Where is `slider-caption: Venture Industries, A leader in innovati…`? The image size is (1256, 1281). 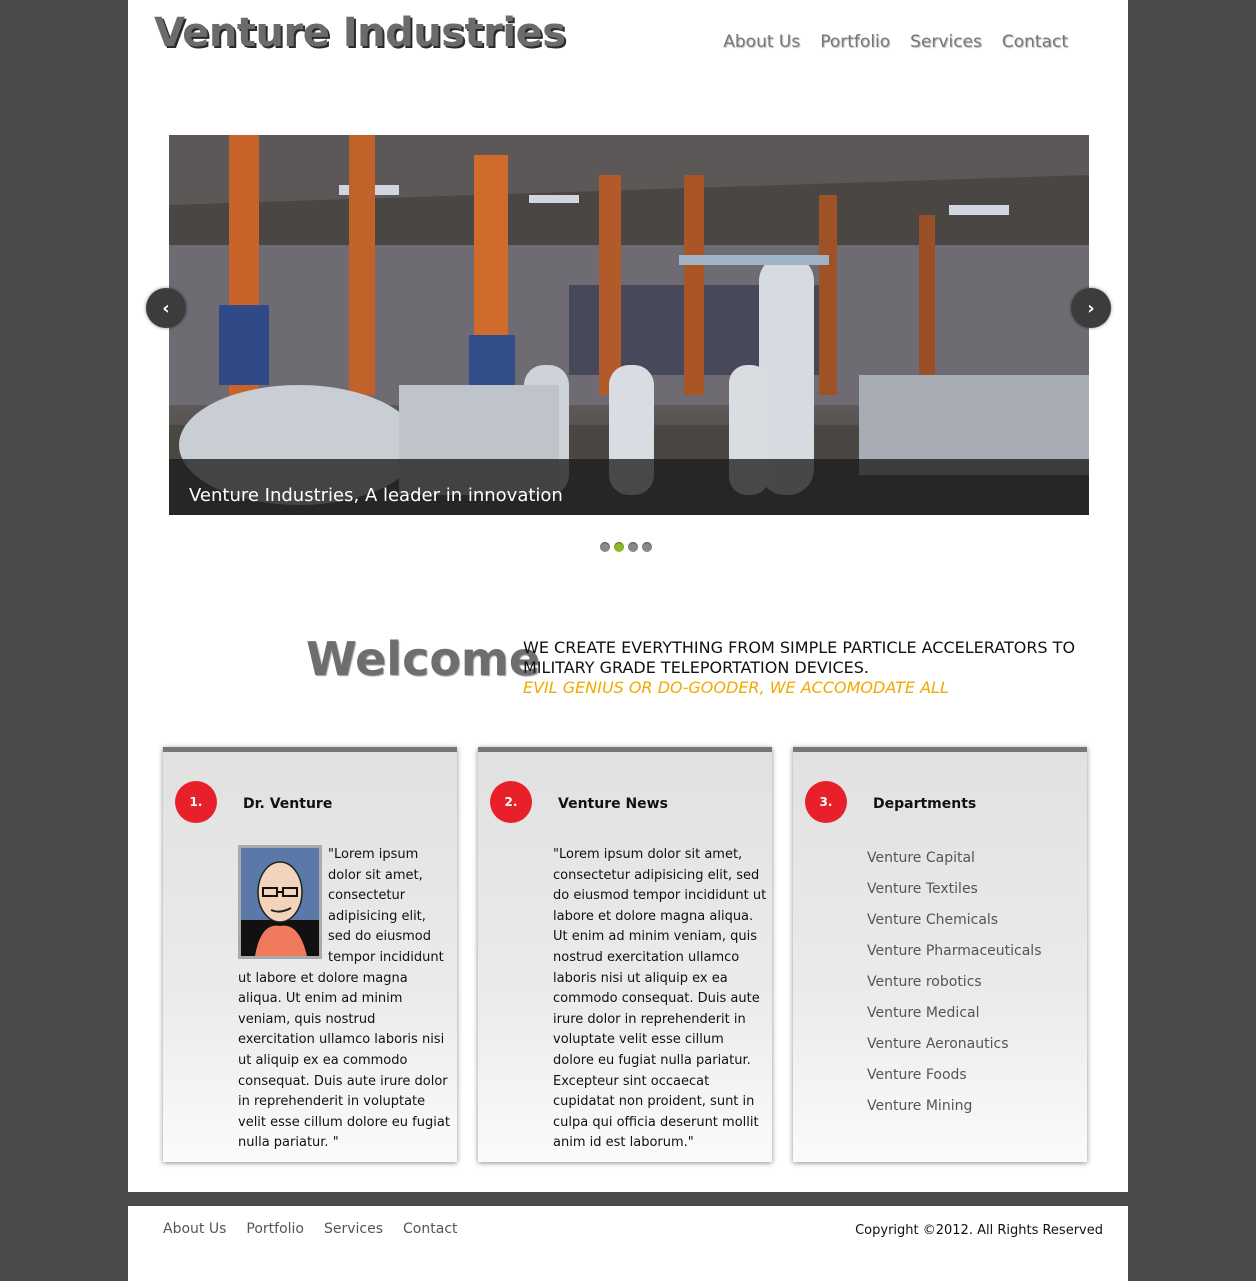 slider-caption: Venture Industries, A leader in innovati… is located at coordinates (629, 487).